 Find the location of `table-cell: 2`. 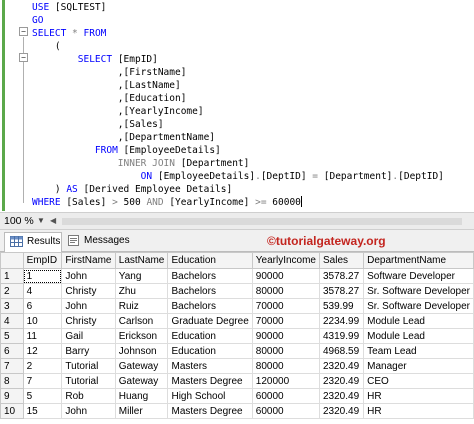

table-cell: 2 is located at coordinates (42, 366).